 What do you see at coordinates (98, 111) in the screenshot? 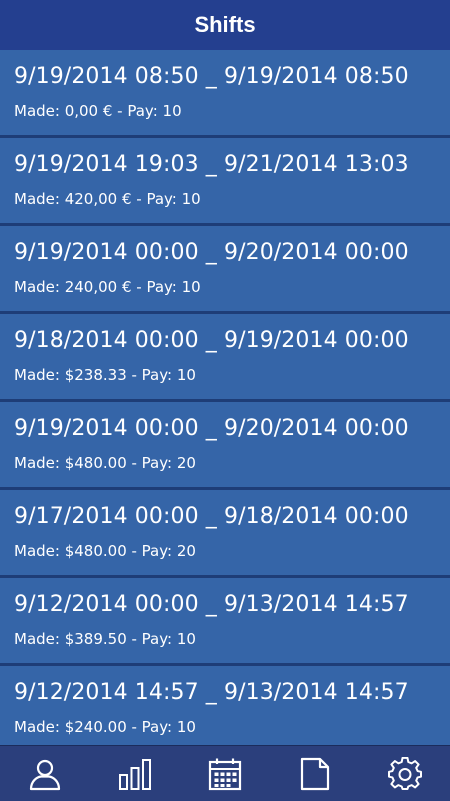
I see `shift-summary: Made: 0,00 € - Pay: 10` at bounding box center [98, 111].